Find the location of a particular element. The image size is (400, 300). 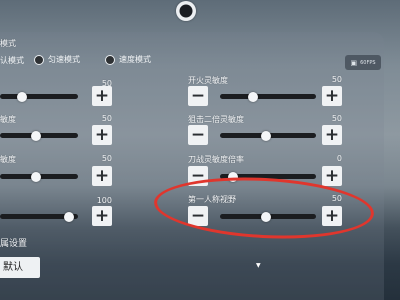

mode-option-label: 速度模式 is located at coordinates (135, 59).